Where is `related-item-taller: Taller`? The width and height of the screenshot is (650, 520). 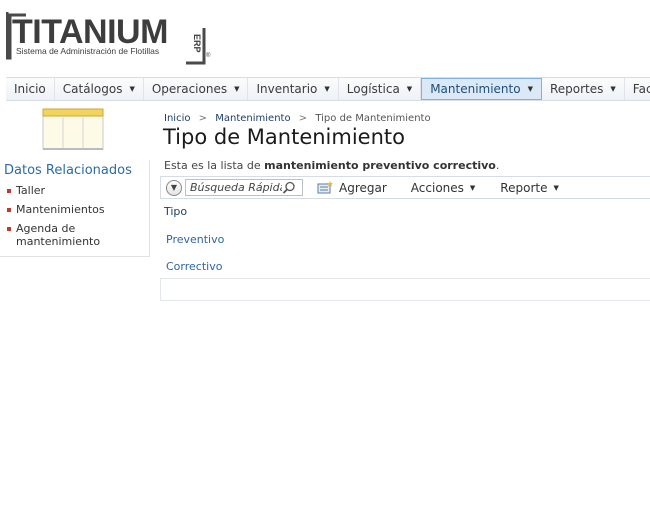
related-item-taller: Taller is located at coordinates (74, 190).